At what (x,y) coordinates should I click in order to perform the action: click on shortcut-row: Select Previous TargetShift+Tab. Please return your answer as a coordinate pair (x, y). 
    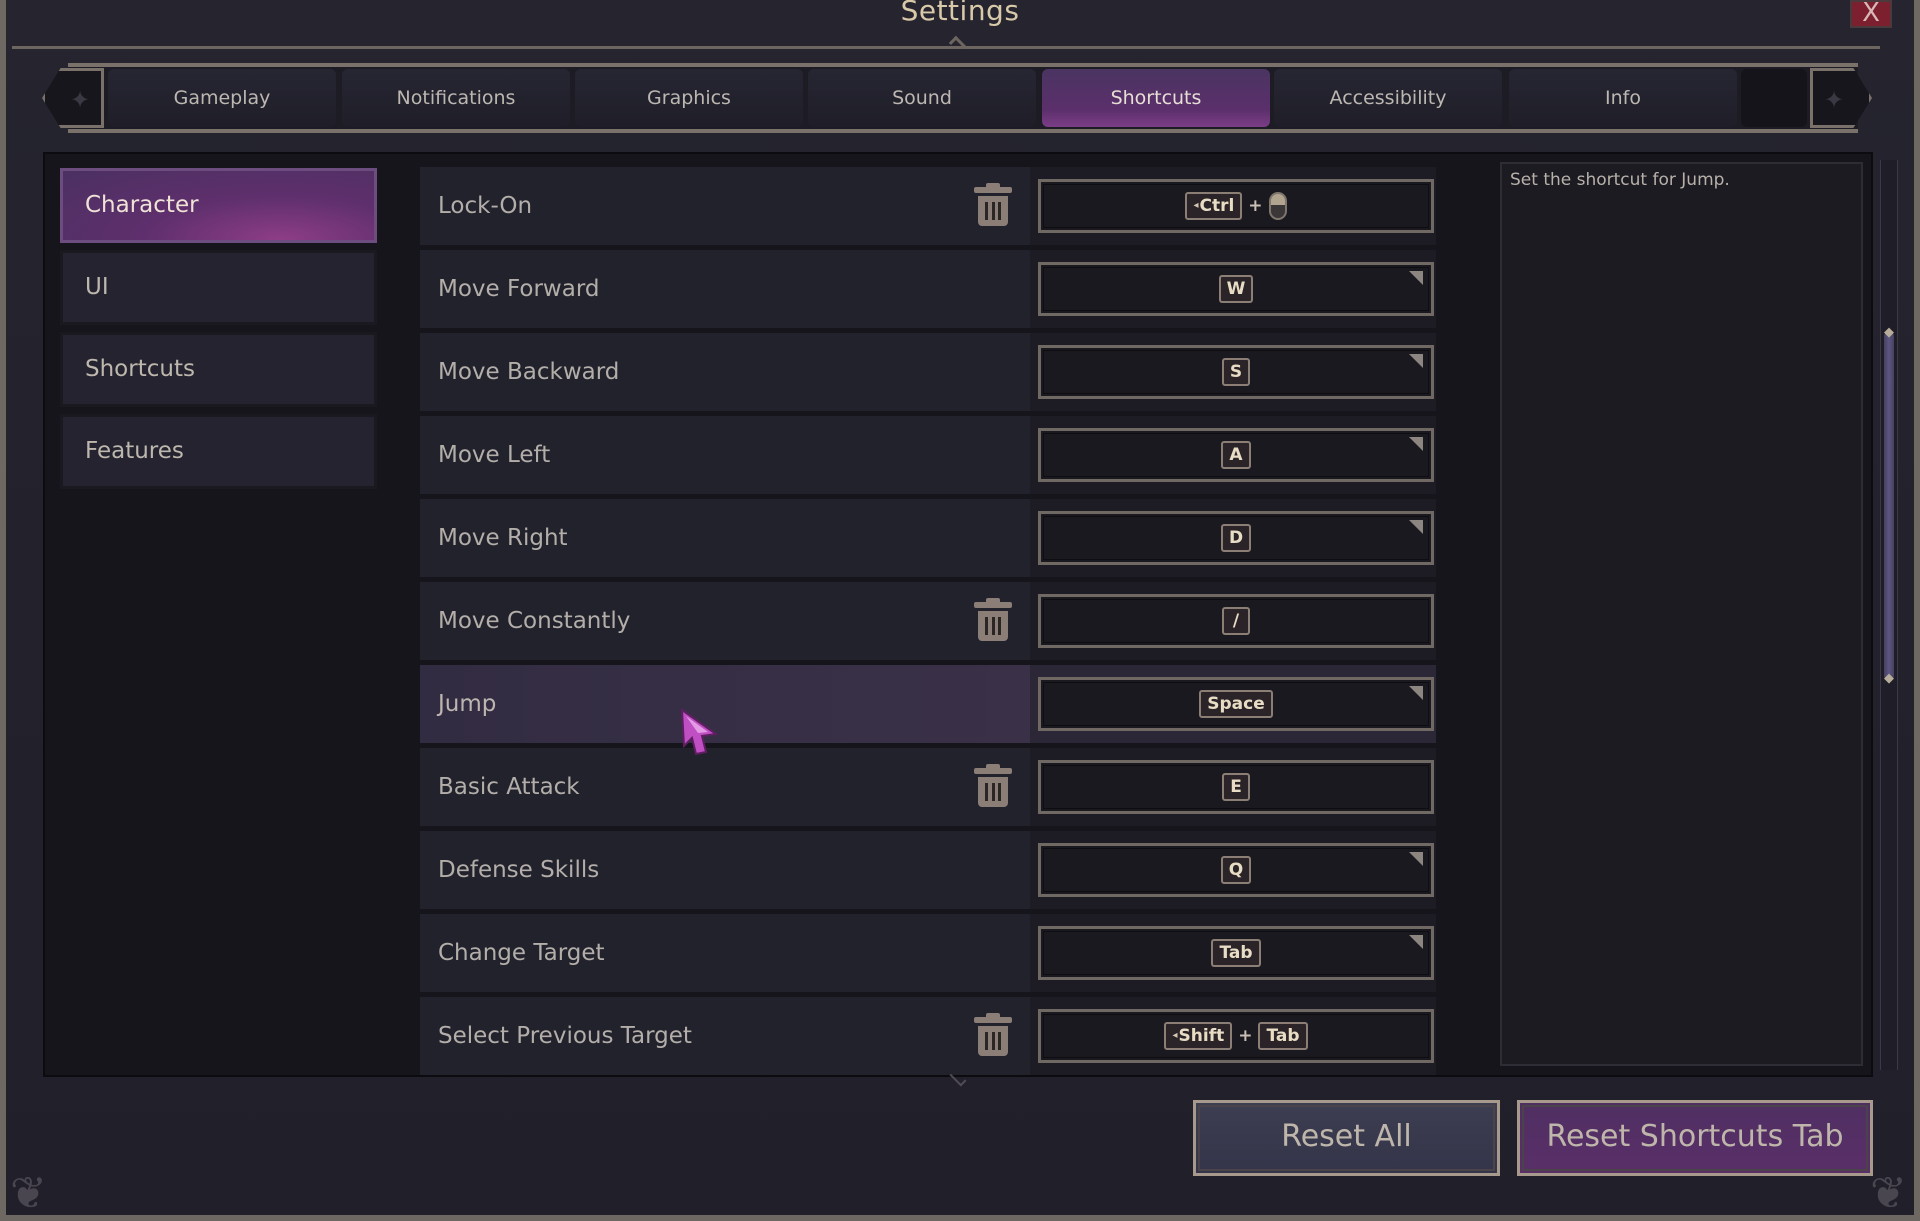
    Looking at the image, I should click on (928, 1036).